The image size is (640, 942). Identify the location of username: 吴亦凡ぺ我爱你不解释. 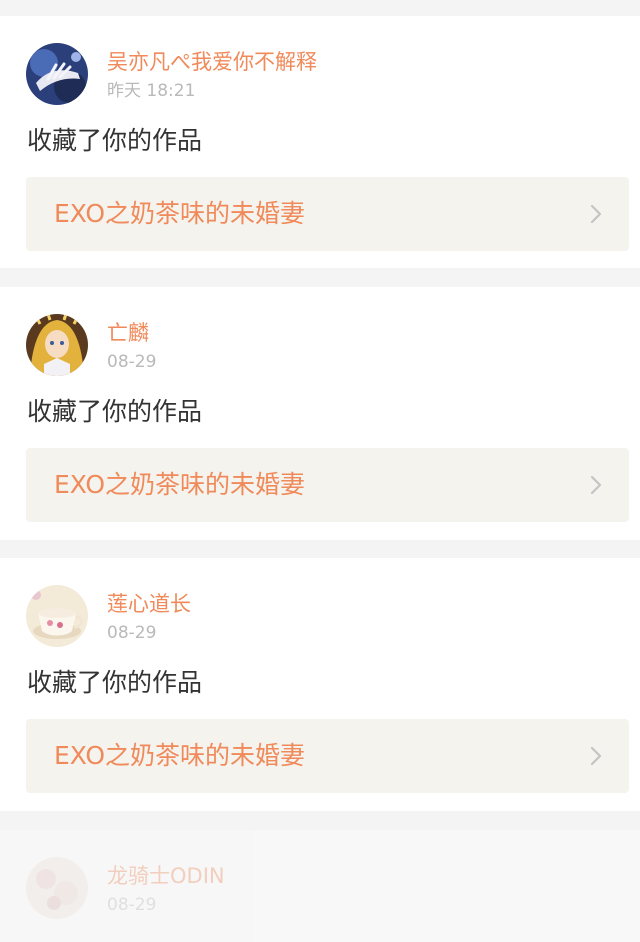
(212, 62).